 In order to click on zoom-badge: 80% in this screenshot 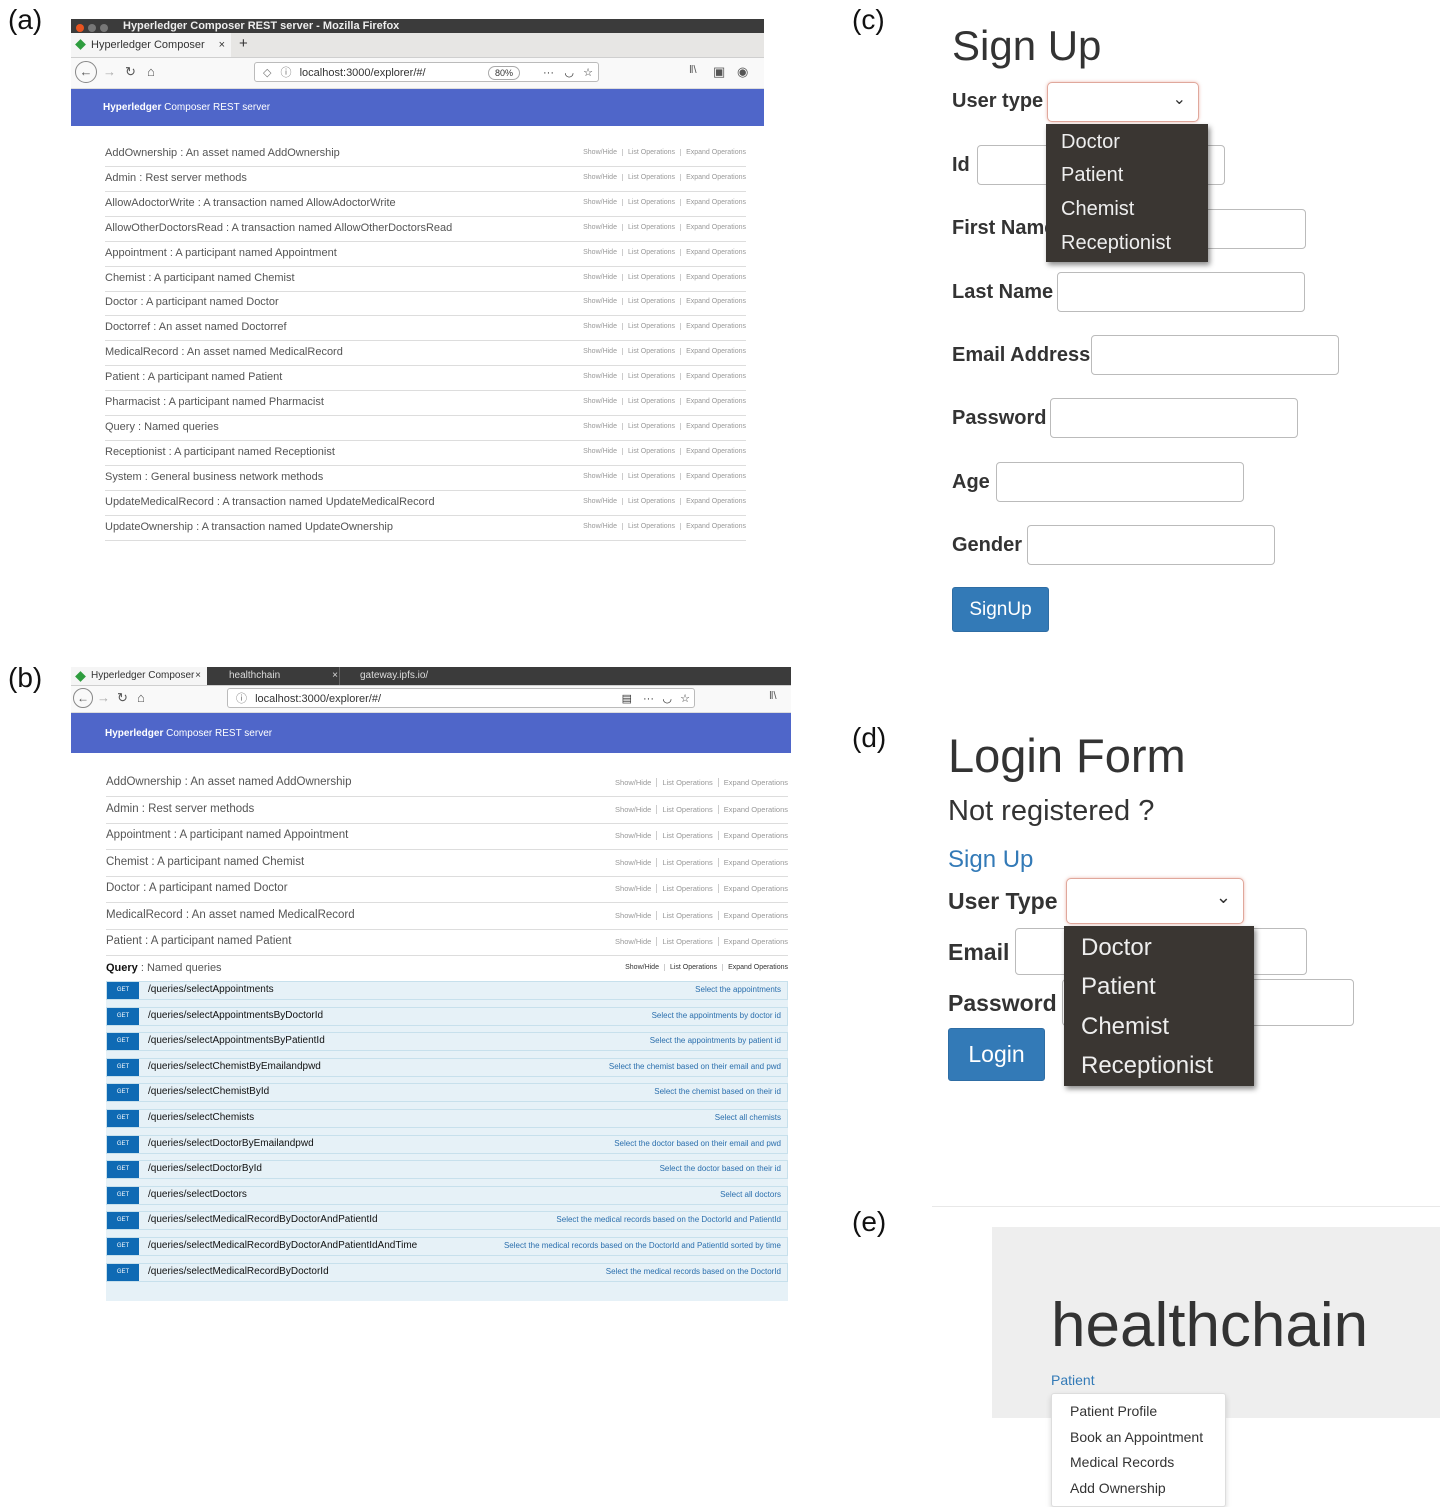, I will do `click(503, 73)`.